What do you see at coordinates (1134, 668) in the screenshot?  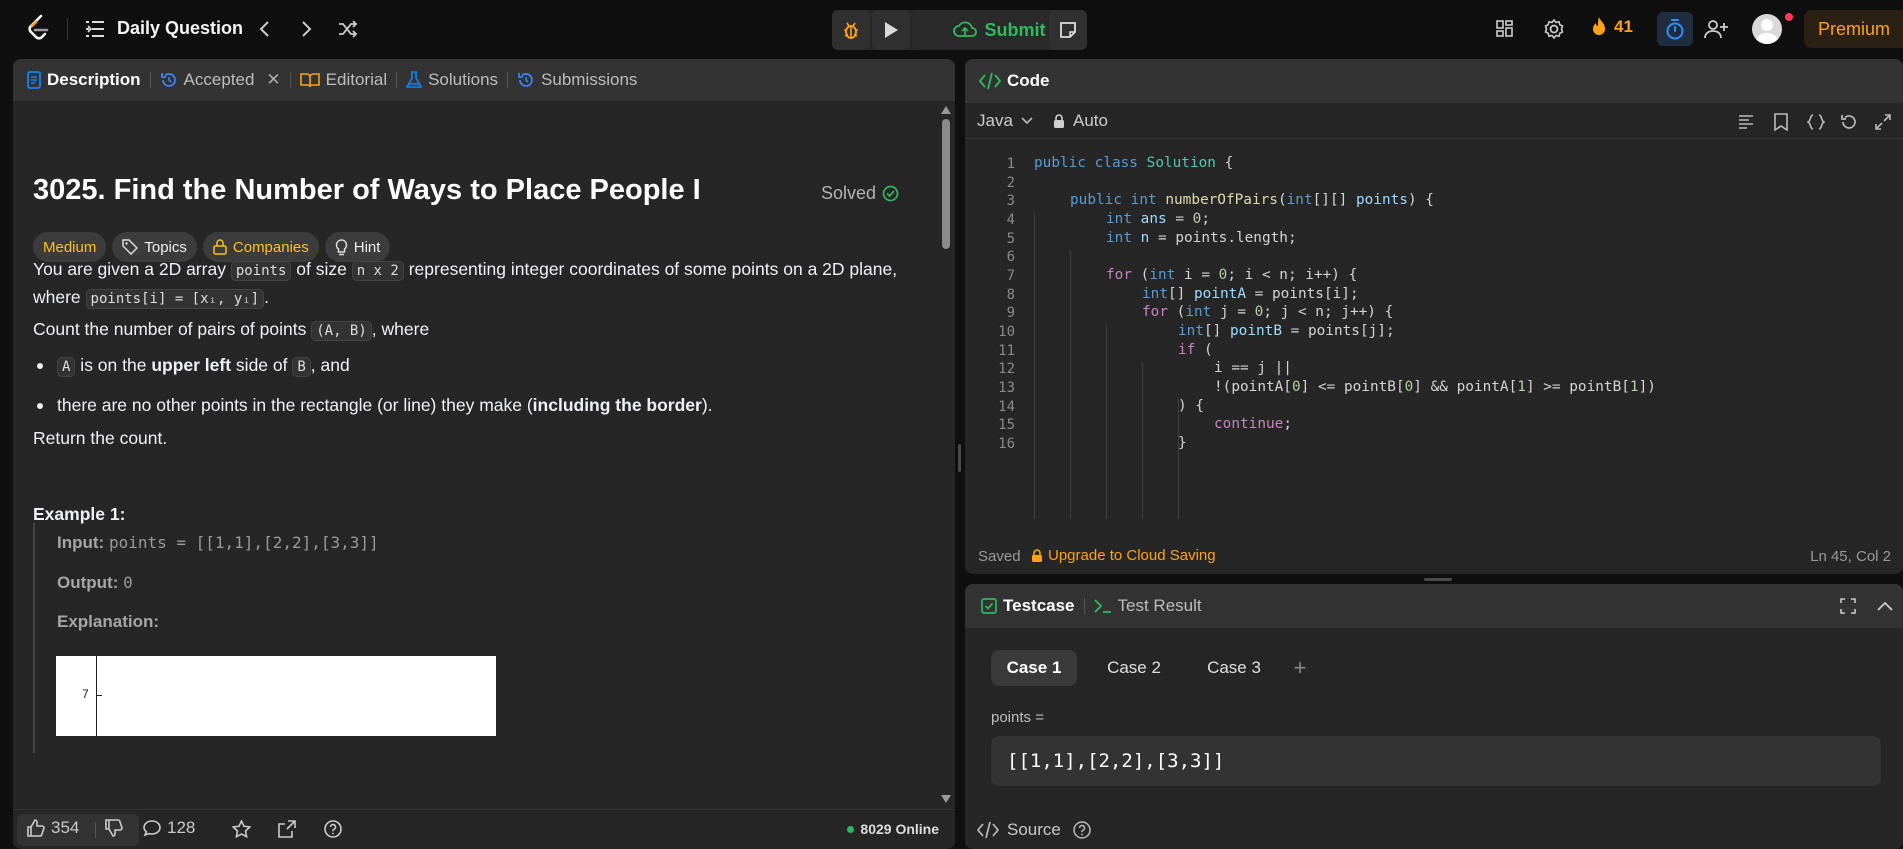 I see `case-2-tab: Case 2` at bounding box center [1134, 668].